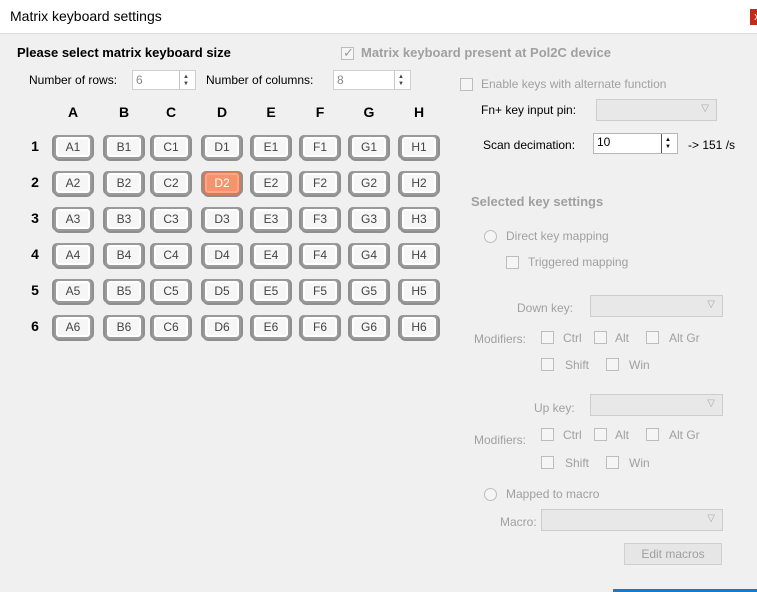  What do you see at coordinates (171, 147) in the screenshot?
I see `key-c1: C1` at bounding box center [171, 147].